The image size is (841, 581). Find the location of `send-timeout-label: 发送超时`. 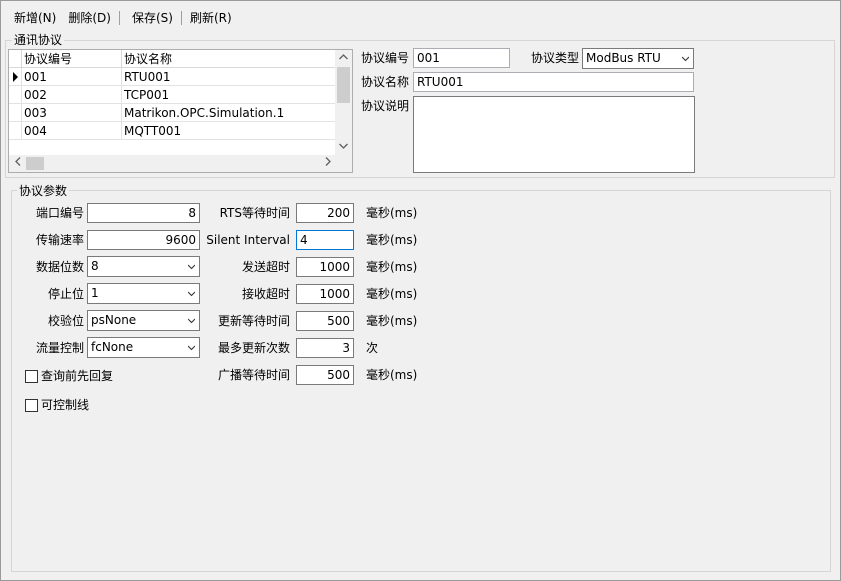

send-timeout-label: 发送超时 is located at coordinates (265, 267).